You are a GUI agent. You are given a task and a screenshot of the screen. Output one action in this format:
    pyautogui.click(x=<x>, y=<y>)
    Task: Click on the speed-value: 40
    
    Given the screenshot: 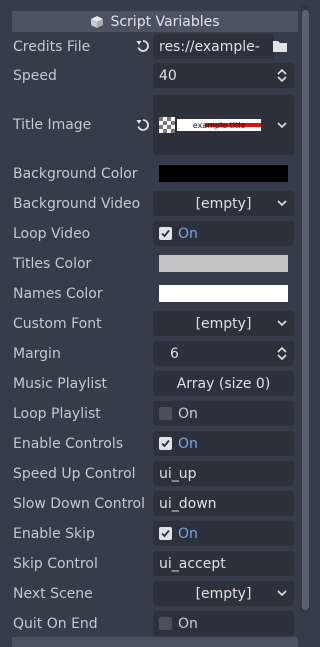 What is the action you would take?
    pyautogui.click(x=168, y=75)
    